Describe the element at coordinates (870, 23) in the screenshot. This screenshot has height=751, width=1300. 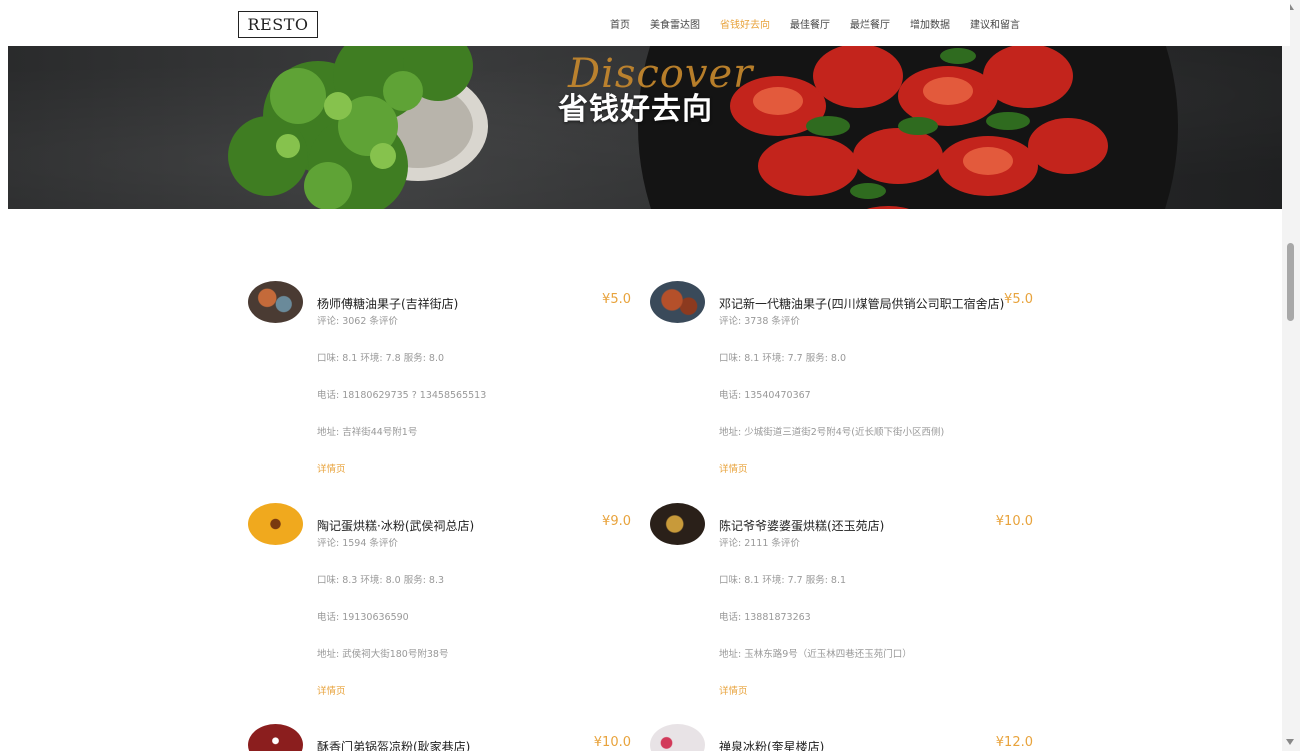
I see `nav-item-worst: 最烂餐厅` at that location.